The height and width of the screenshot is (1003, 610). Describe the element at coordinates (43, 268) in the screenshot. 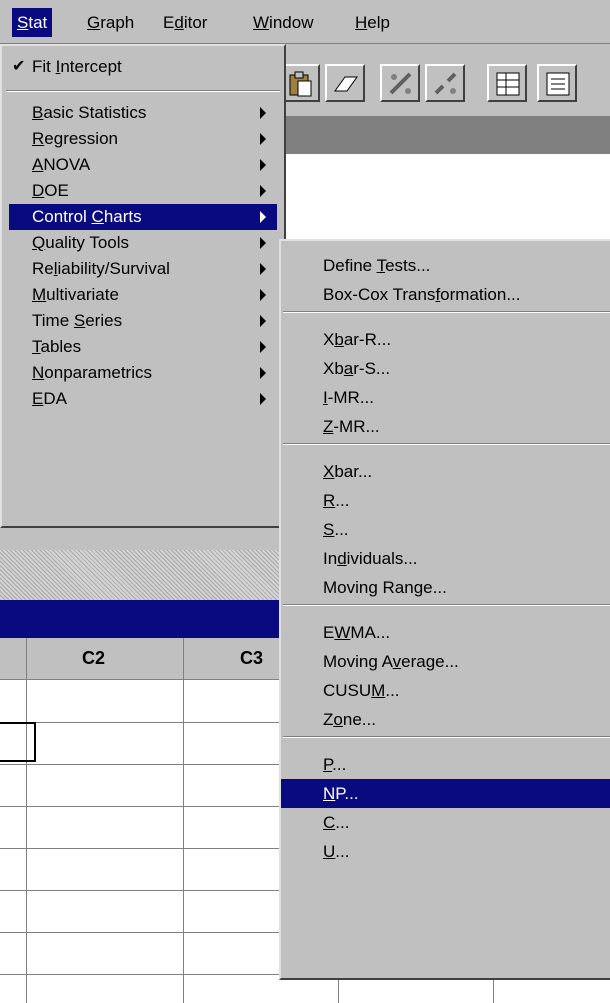

I see `menu-item-text-pre: Re` at that location.